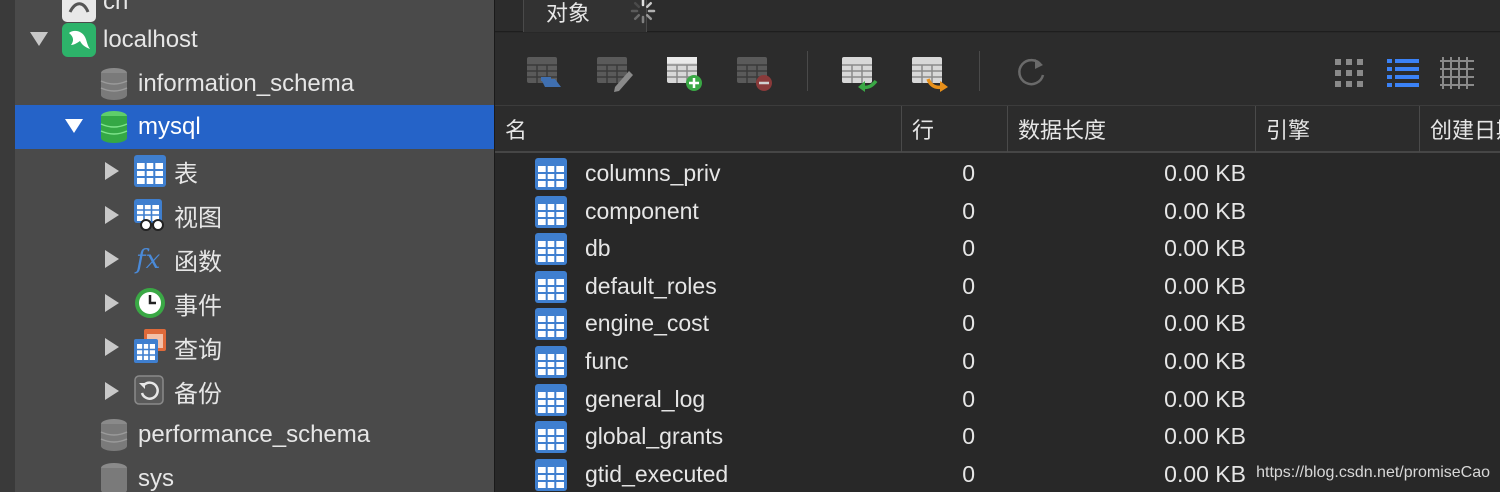  Describe the element at coordinates (150, 39) in the screenshot. I see `connection-label: localhost` at that location.